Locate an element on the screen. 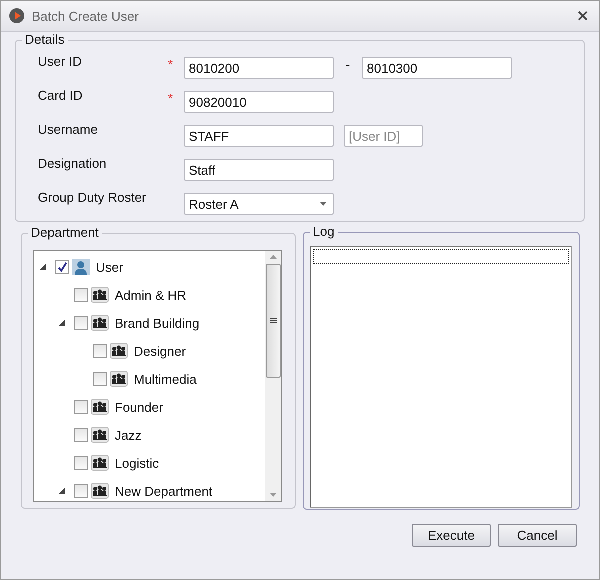 The height and width of the screenshot is (580, 600). field-label: Designation is located at coordinates (73, 163).